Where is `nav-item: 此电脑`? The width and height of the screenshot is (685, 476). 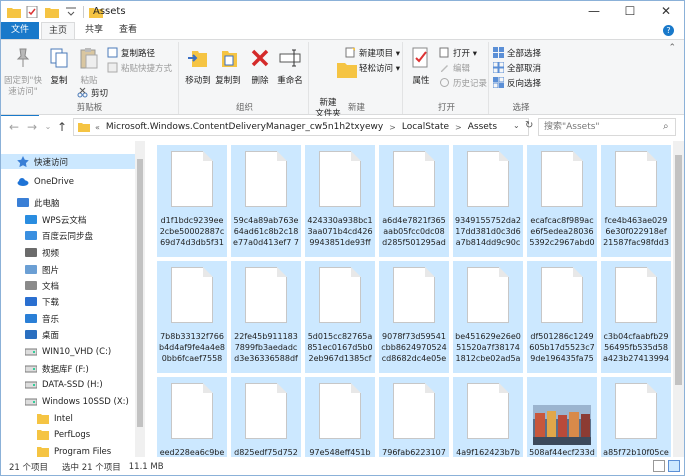 nav-item: 此电脑 is located at coordinates (30, 202).